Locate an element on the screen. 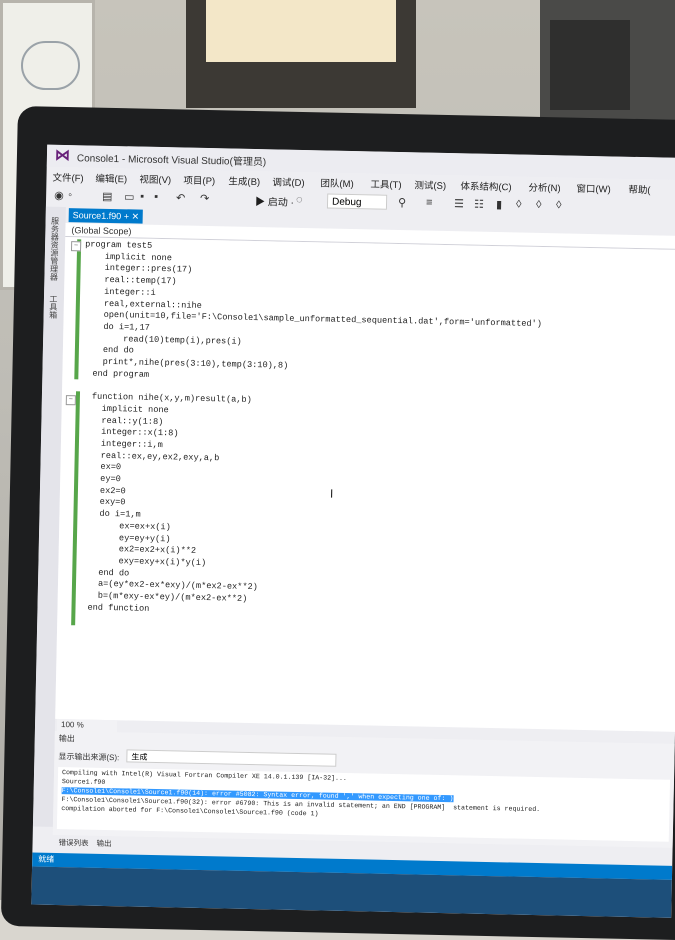 This screenshot has width=675, height=940. code-line: ey=ey+y(i) is located at coordinates (144, 538).